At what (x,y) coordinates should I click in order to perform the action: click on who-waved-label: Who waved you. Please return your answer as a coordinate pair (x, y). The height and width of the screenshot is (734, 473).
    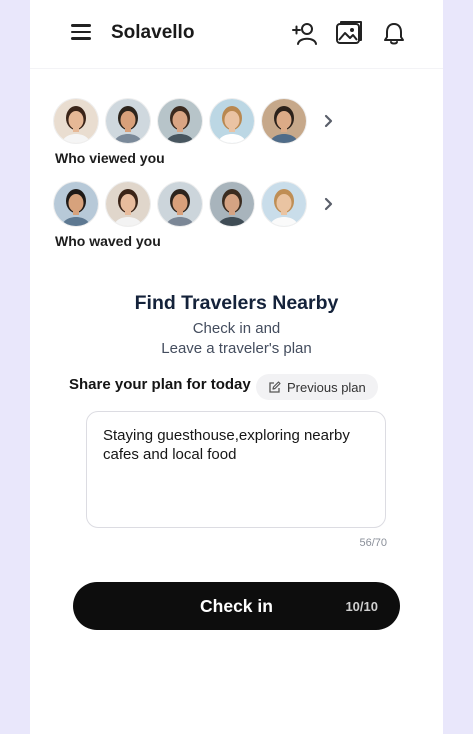
    Looking at the image, I should click on (108, 241).